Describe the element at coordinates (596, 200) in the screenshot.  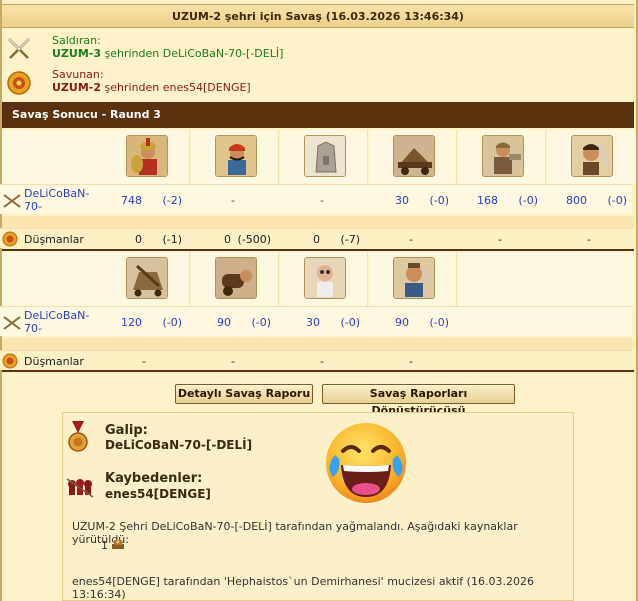
I see `round1-swordsman-value: 800 (-0)` at that location.